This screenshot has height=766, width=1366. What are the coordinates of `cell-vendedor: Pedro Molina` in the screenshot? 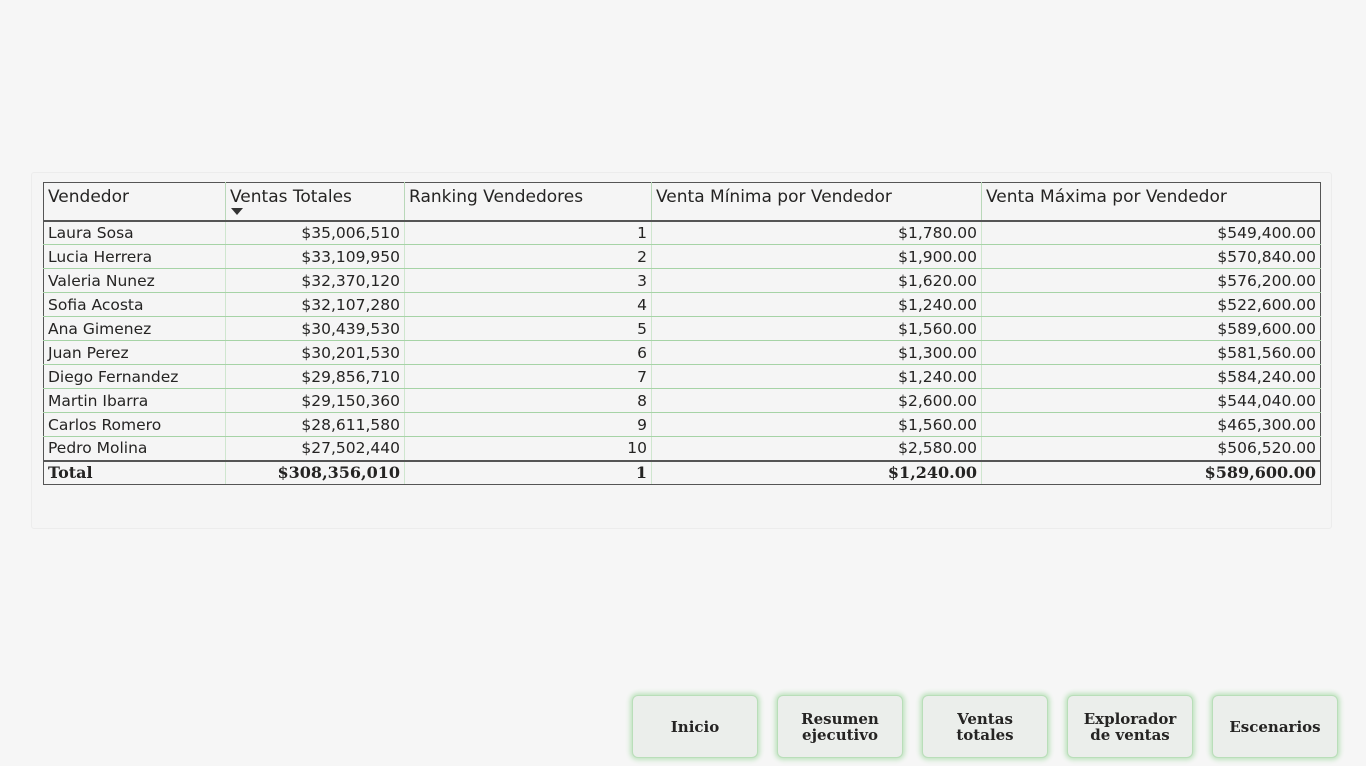 It's located at (134, 449).